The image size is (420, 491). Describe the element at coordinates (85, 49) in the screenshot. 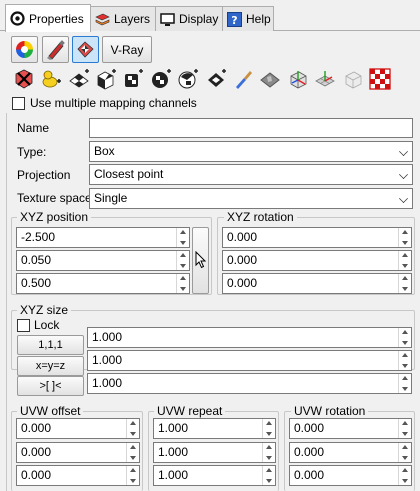

I see `texture-mapping-button` at that location.